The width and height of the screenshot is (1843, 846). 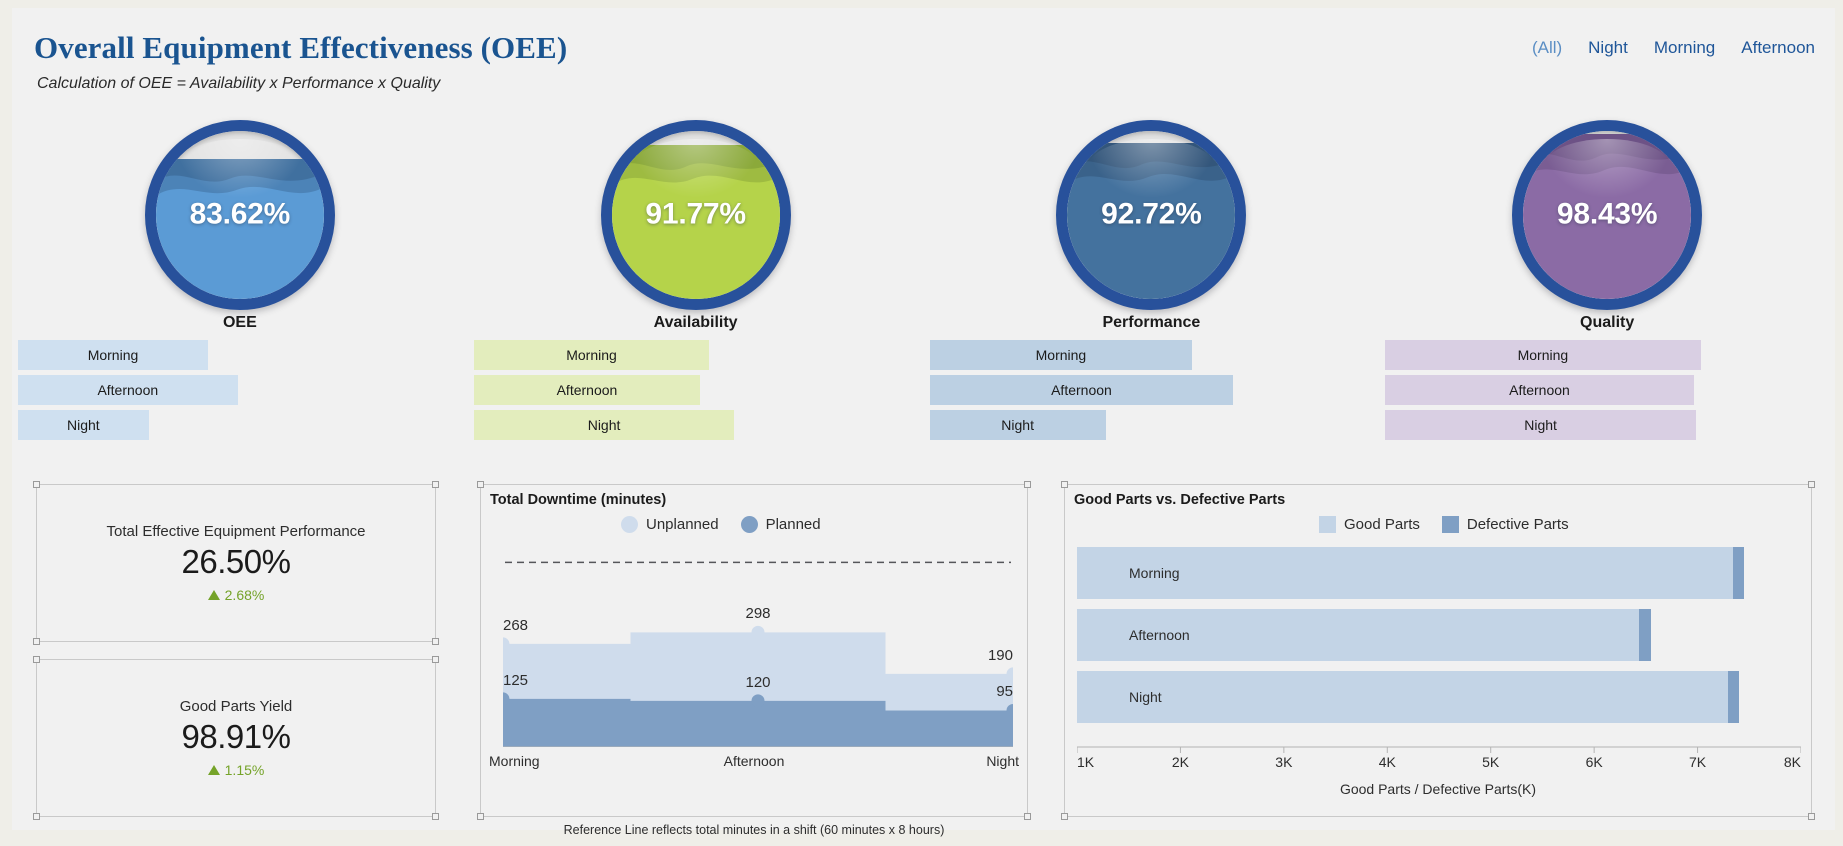 I want to click on triangle-up-icon, so click(x=213, y=595).